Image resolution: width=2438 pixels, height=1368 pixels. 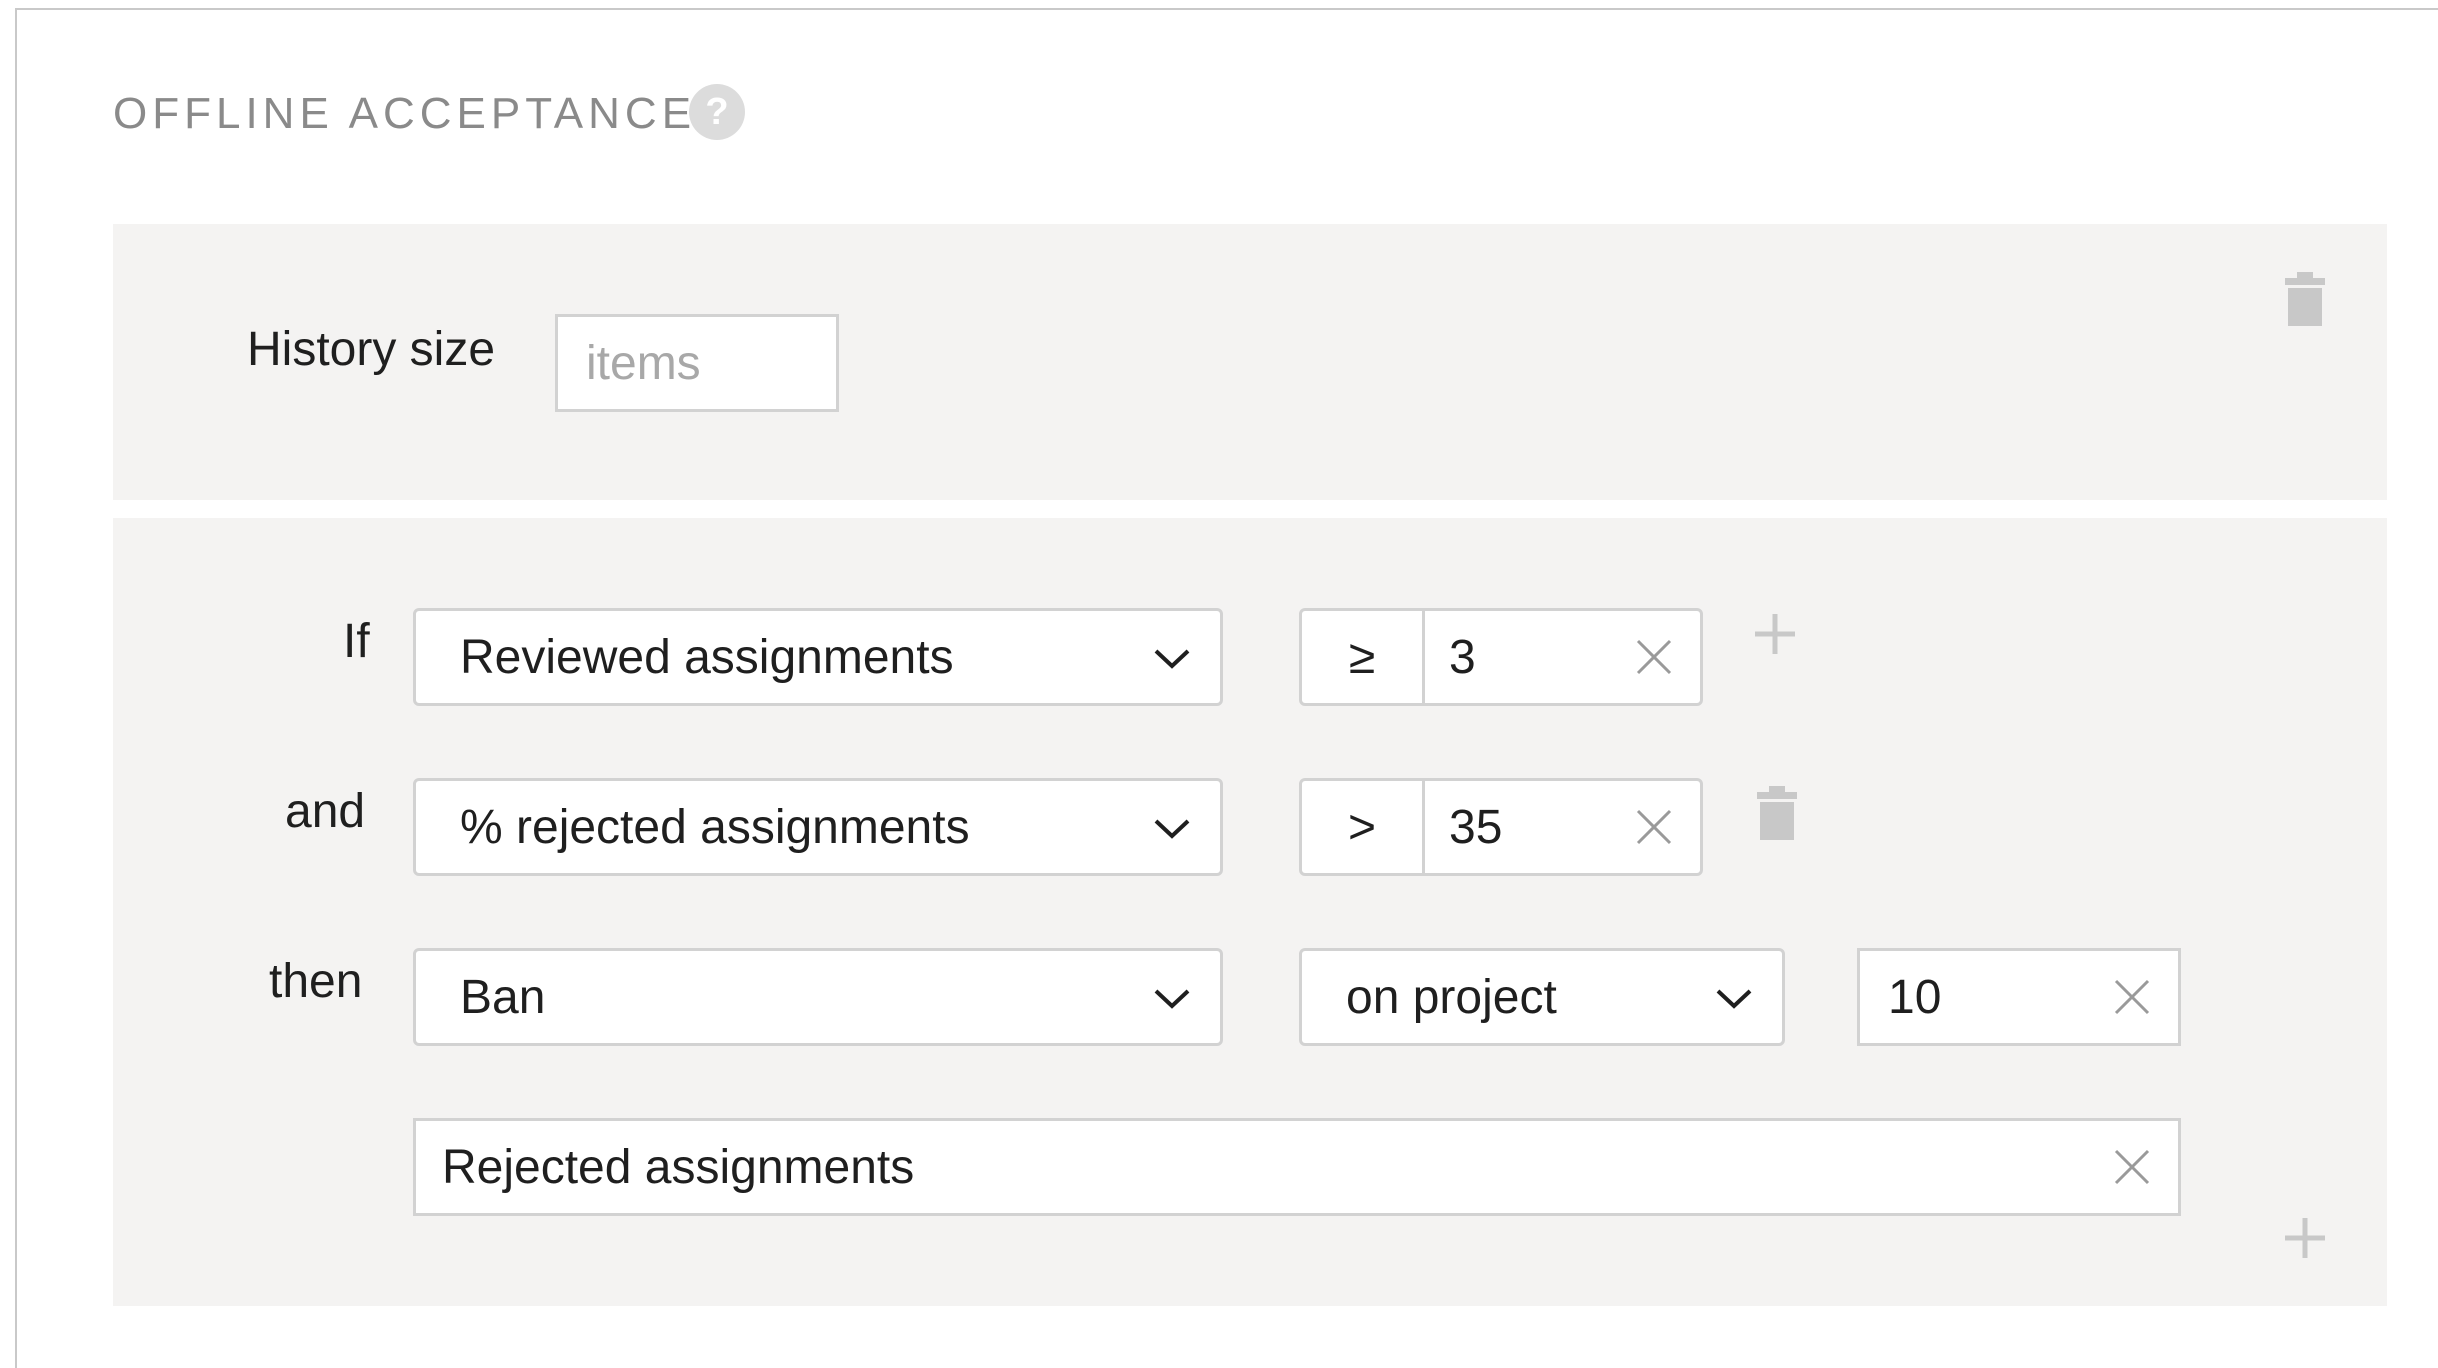 I want to click on condition-2-value-input: 35, so click(x=1562, y=827).